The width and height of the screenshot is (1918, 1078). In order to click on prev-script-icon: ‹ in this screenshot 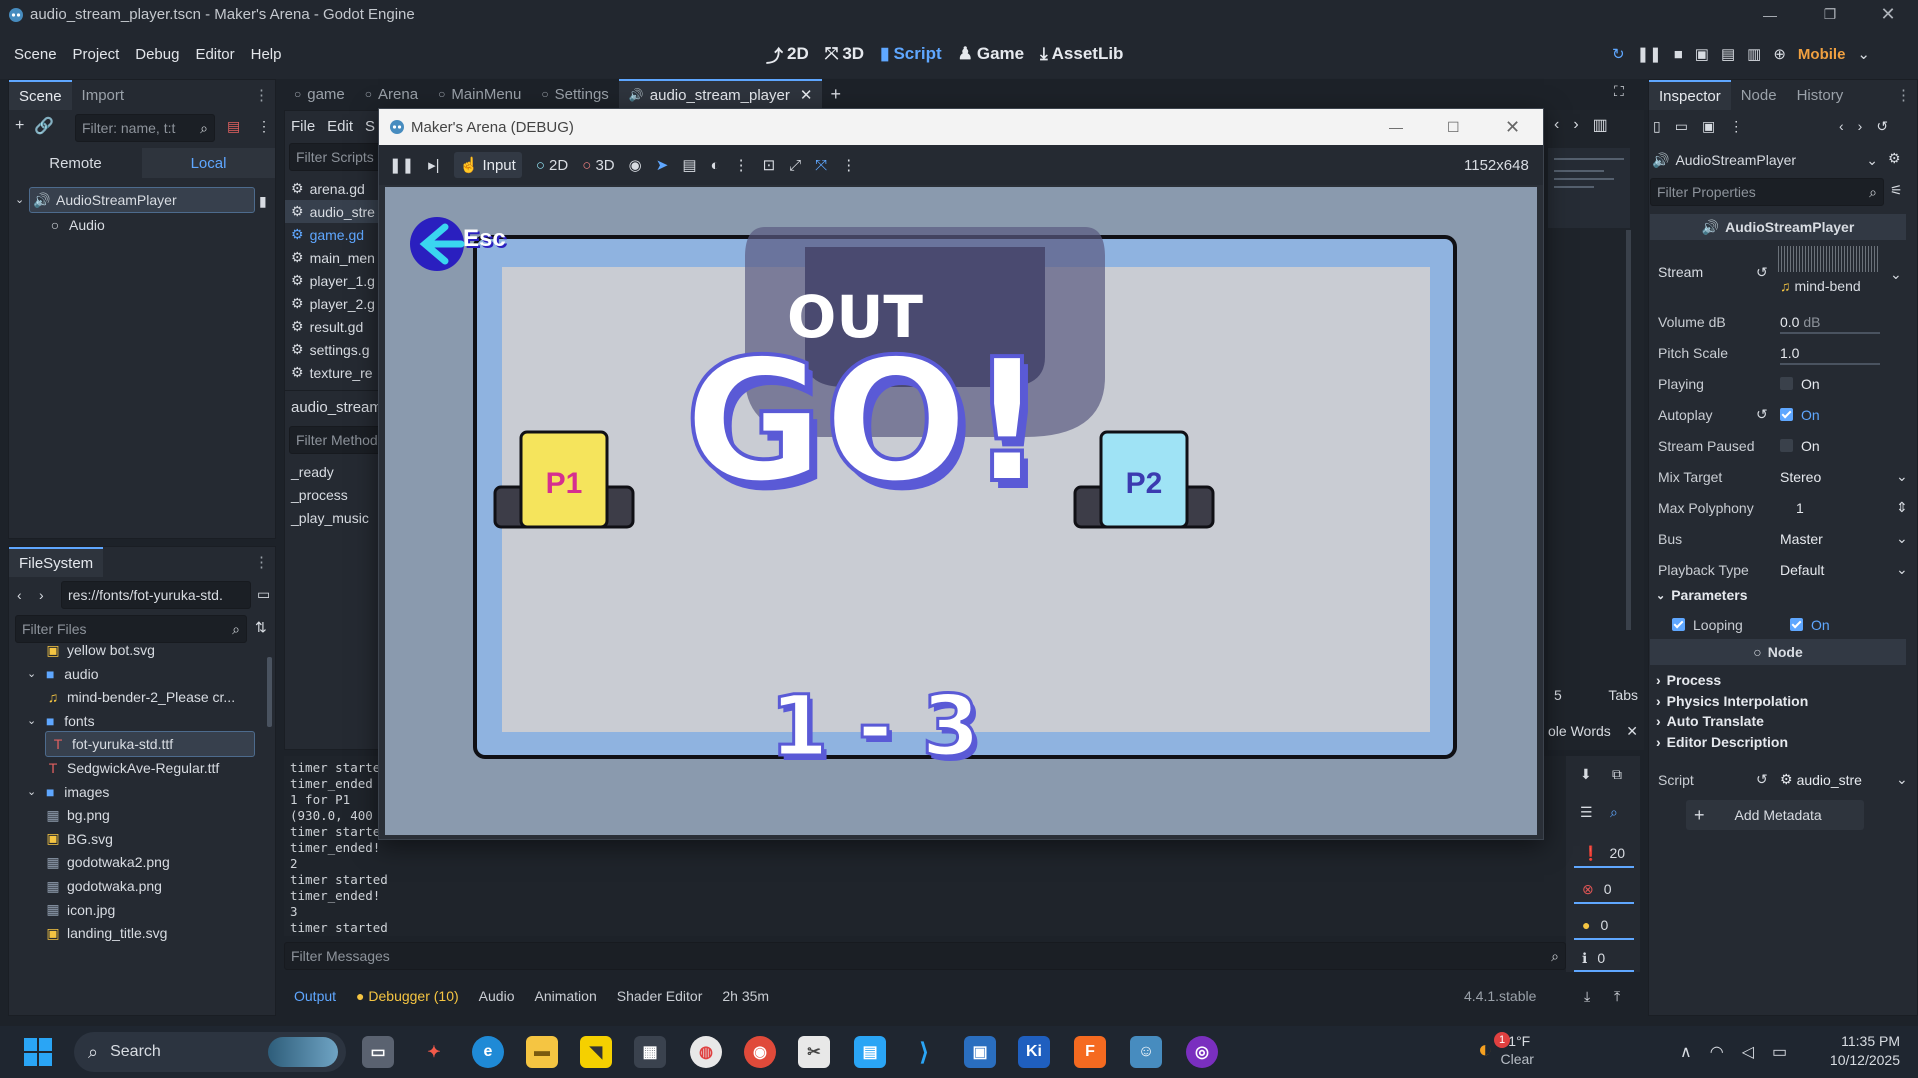, I will do `click(1556, 125)`.